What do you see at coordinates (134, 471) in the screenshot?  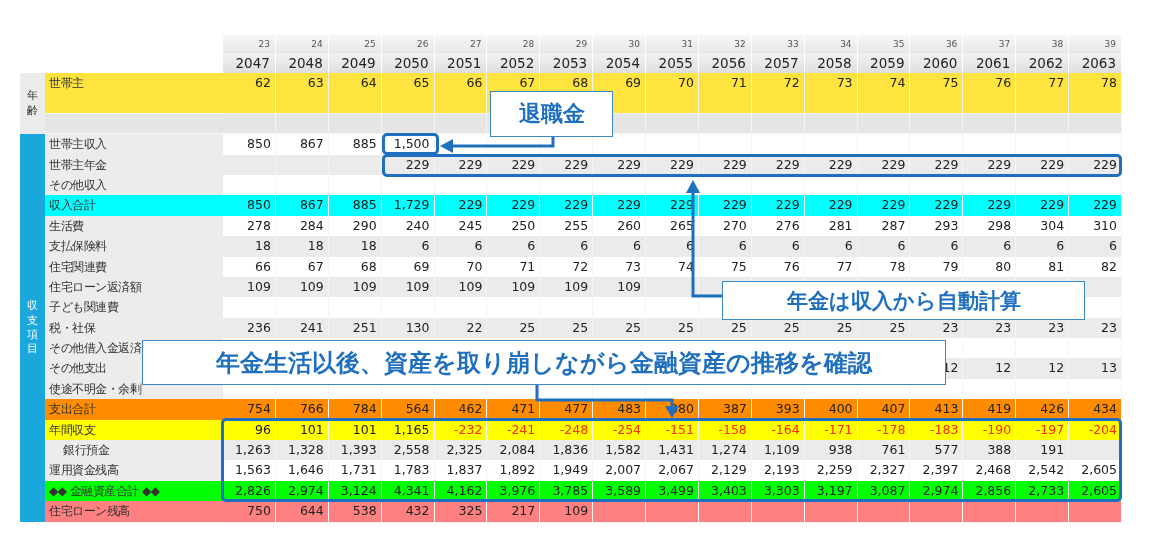 I see `row-label: 運用資金残高` at bounding box center [134, 471].